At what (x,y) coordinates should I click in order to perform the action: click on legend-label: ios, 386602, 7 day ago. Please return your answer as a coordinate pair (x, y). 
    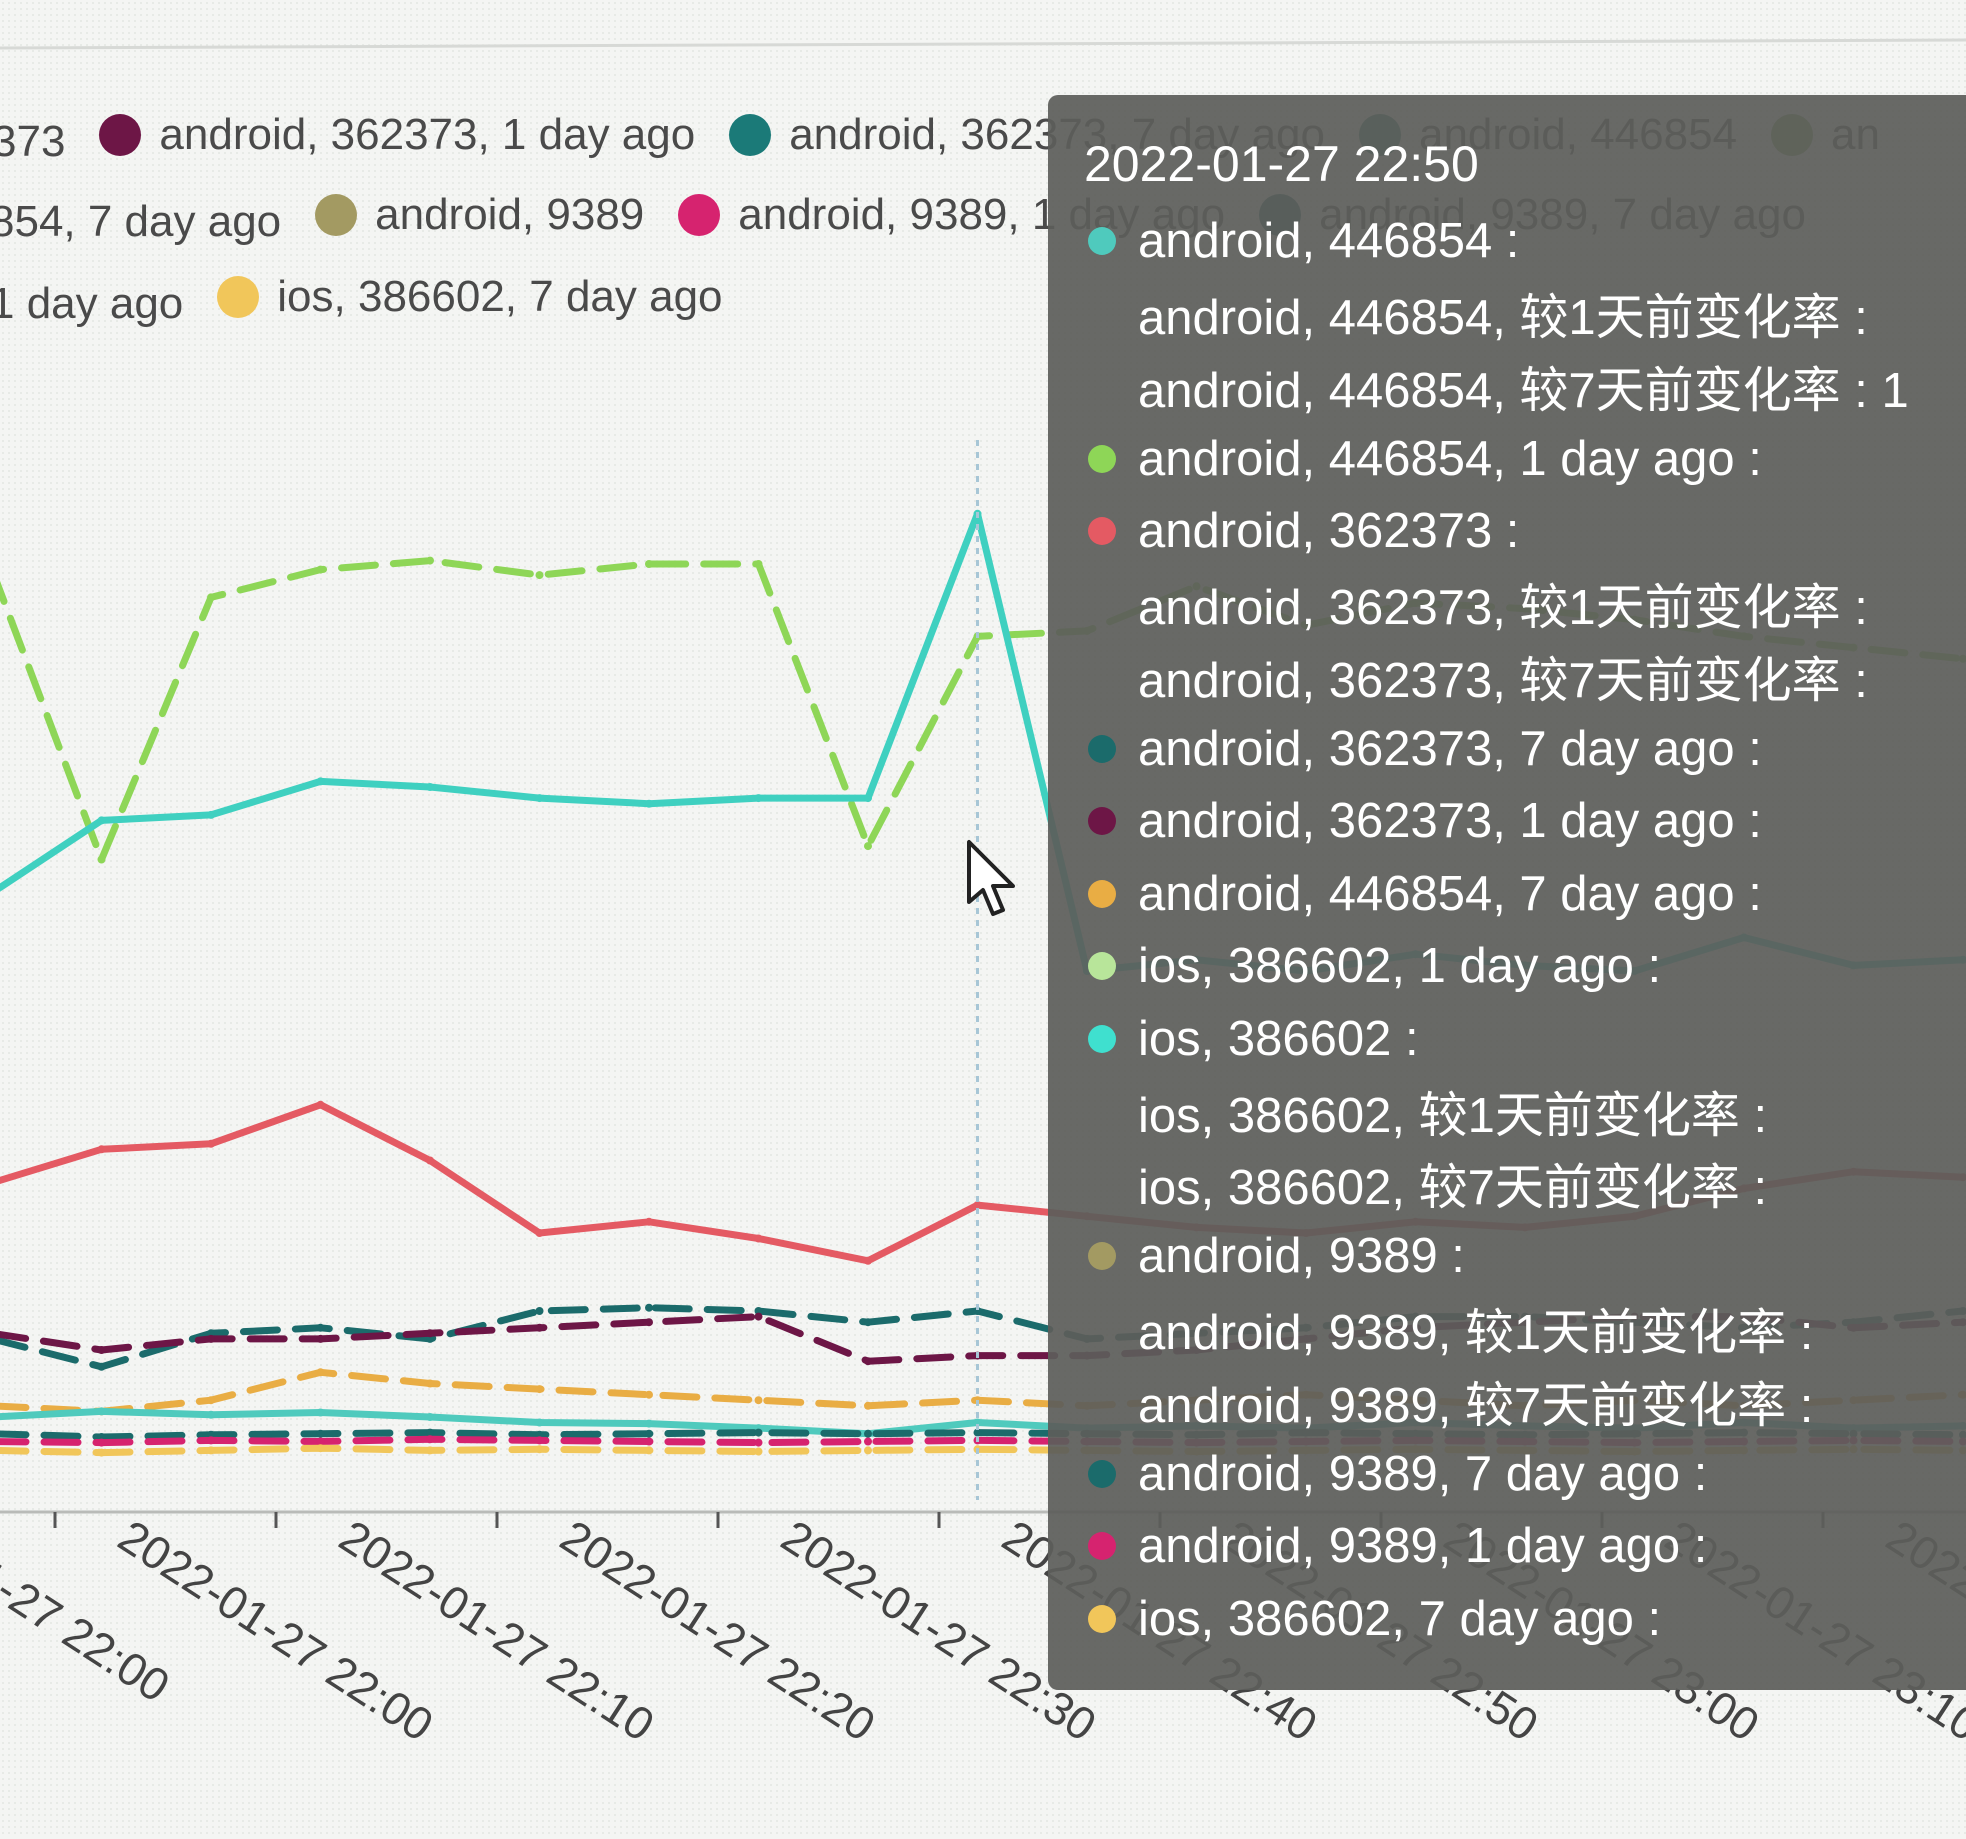
    Looking at the image, I should click on (500, 296).